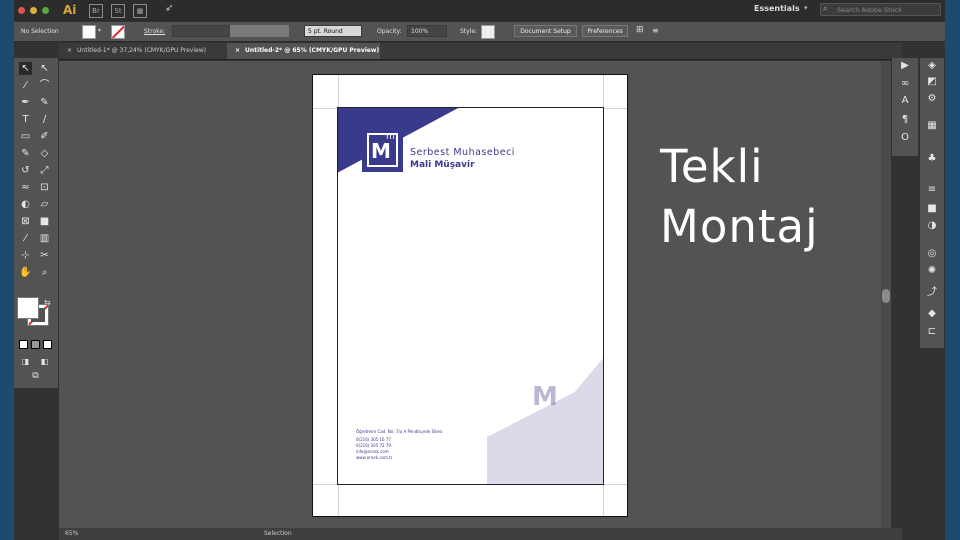  Describe the element at coordinates (462, 152) in the screenshot. I see `company-name-line1: Serbest Muhasebeci` at that location.